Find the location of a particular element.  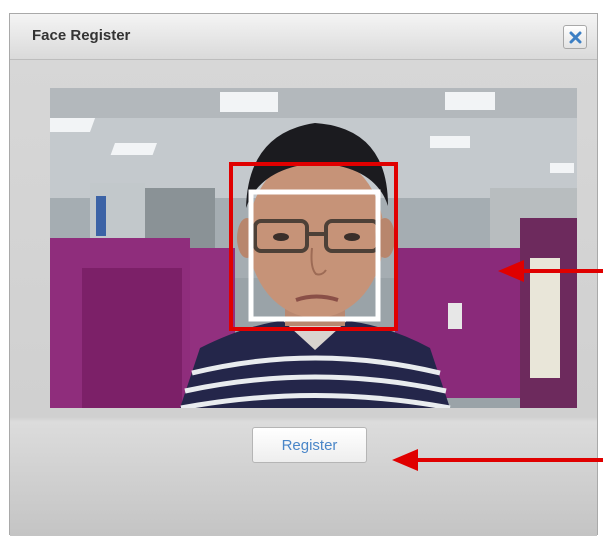

dialog-titlebar: Face Register is located at coordinates (303, 37).